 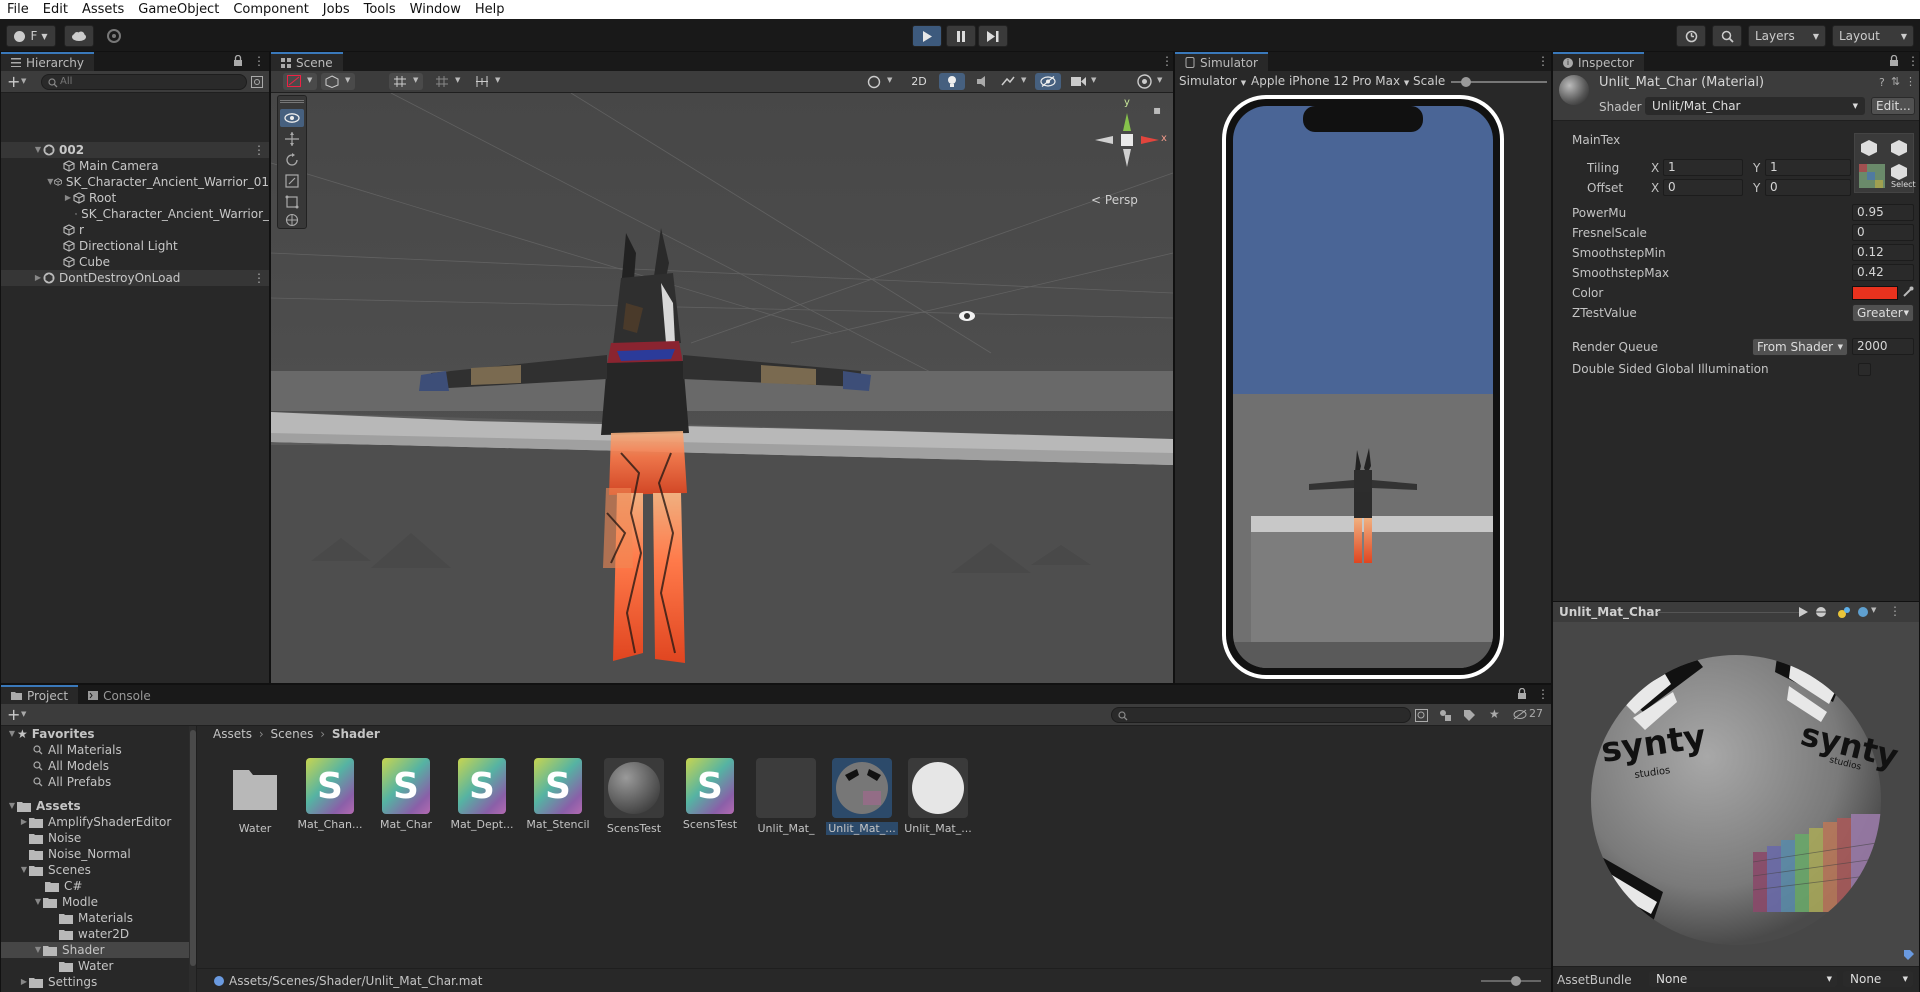 I want to click on rotate-tool-button, so click(x=292, y=160).